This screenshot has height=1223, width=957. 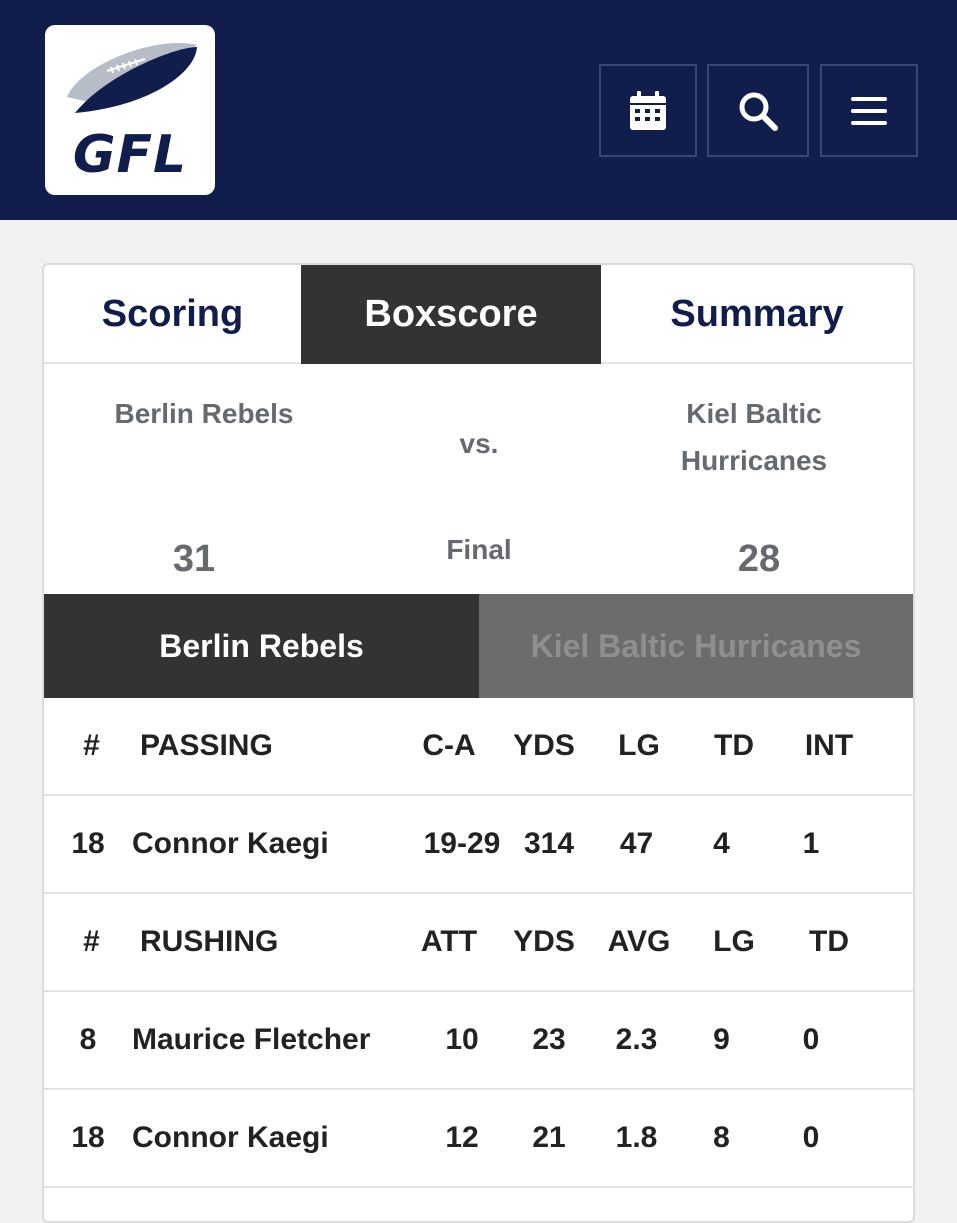 What do you see at coordinates (88, 1039) in the screenshot?
I see `player-number: 8` at bounding box center [88, 1039].